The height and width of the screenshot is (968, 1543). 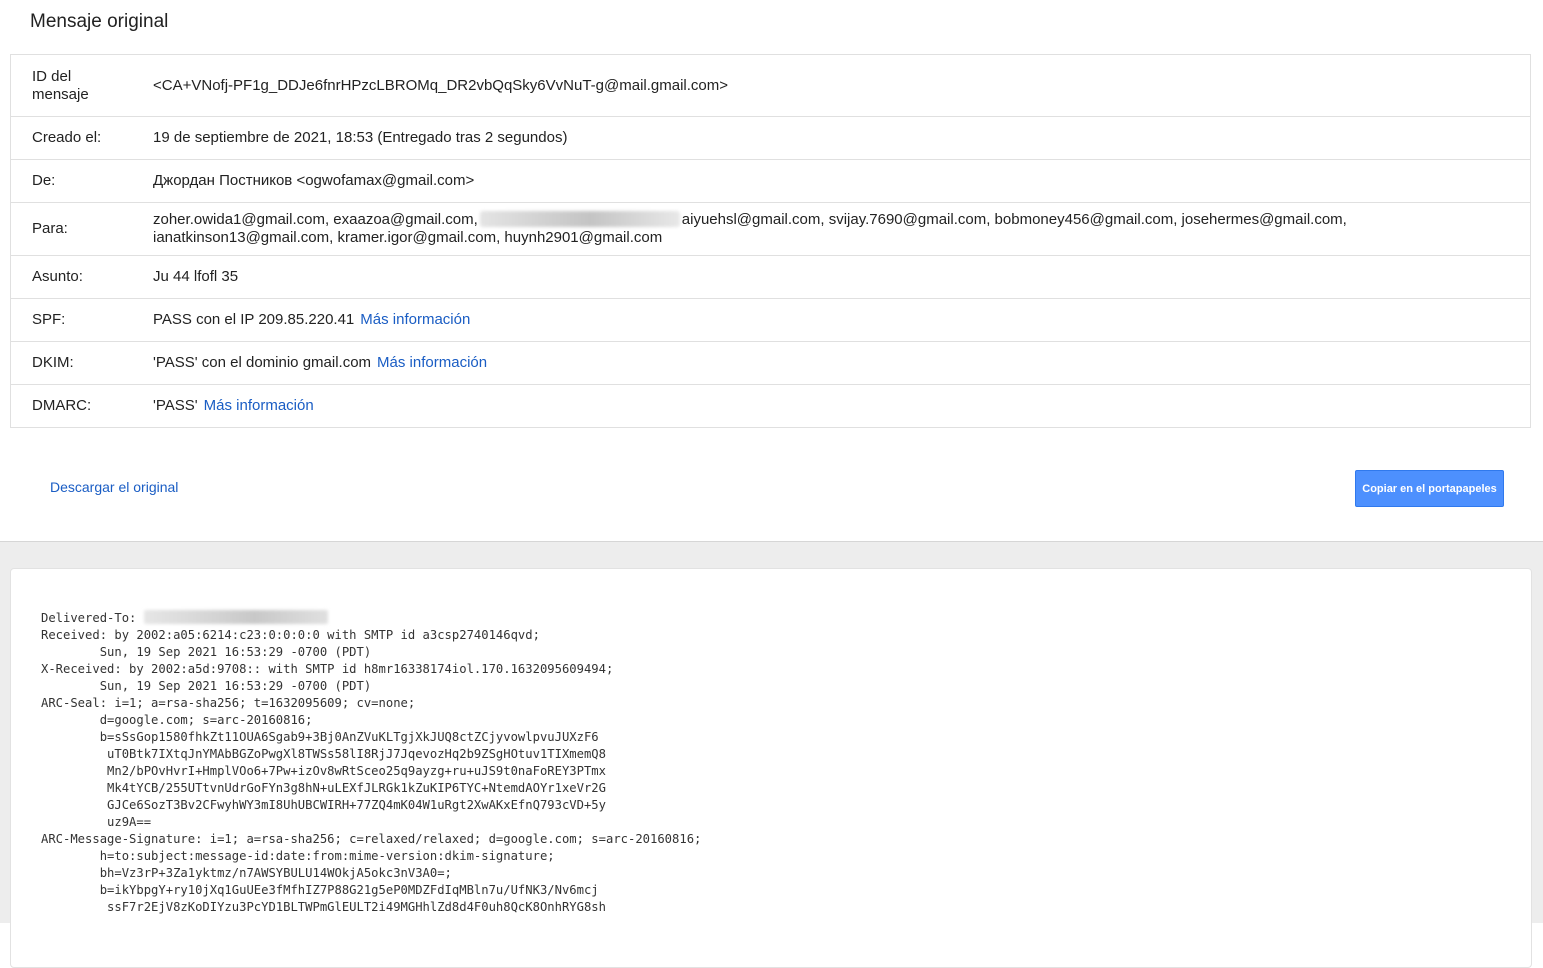 I want to click on download-original-link: Descargar el original, so click(x=114, y=487).